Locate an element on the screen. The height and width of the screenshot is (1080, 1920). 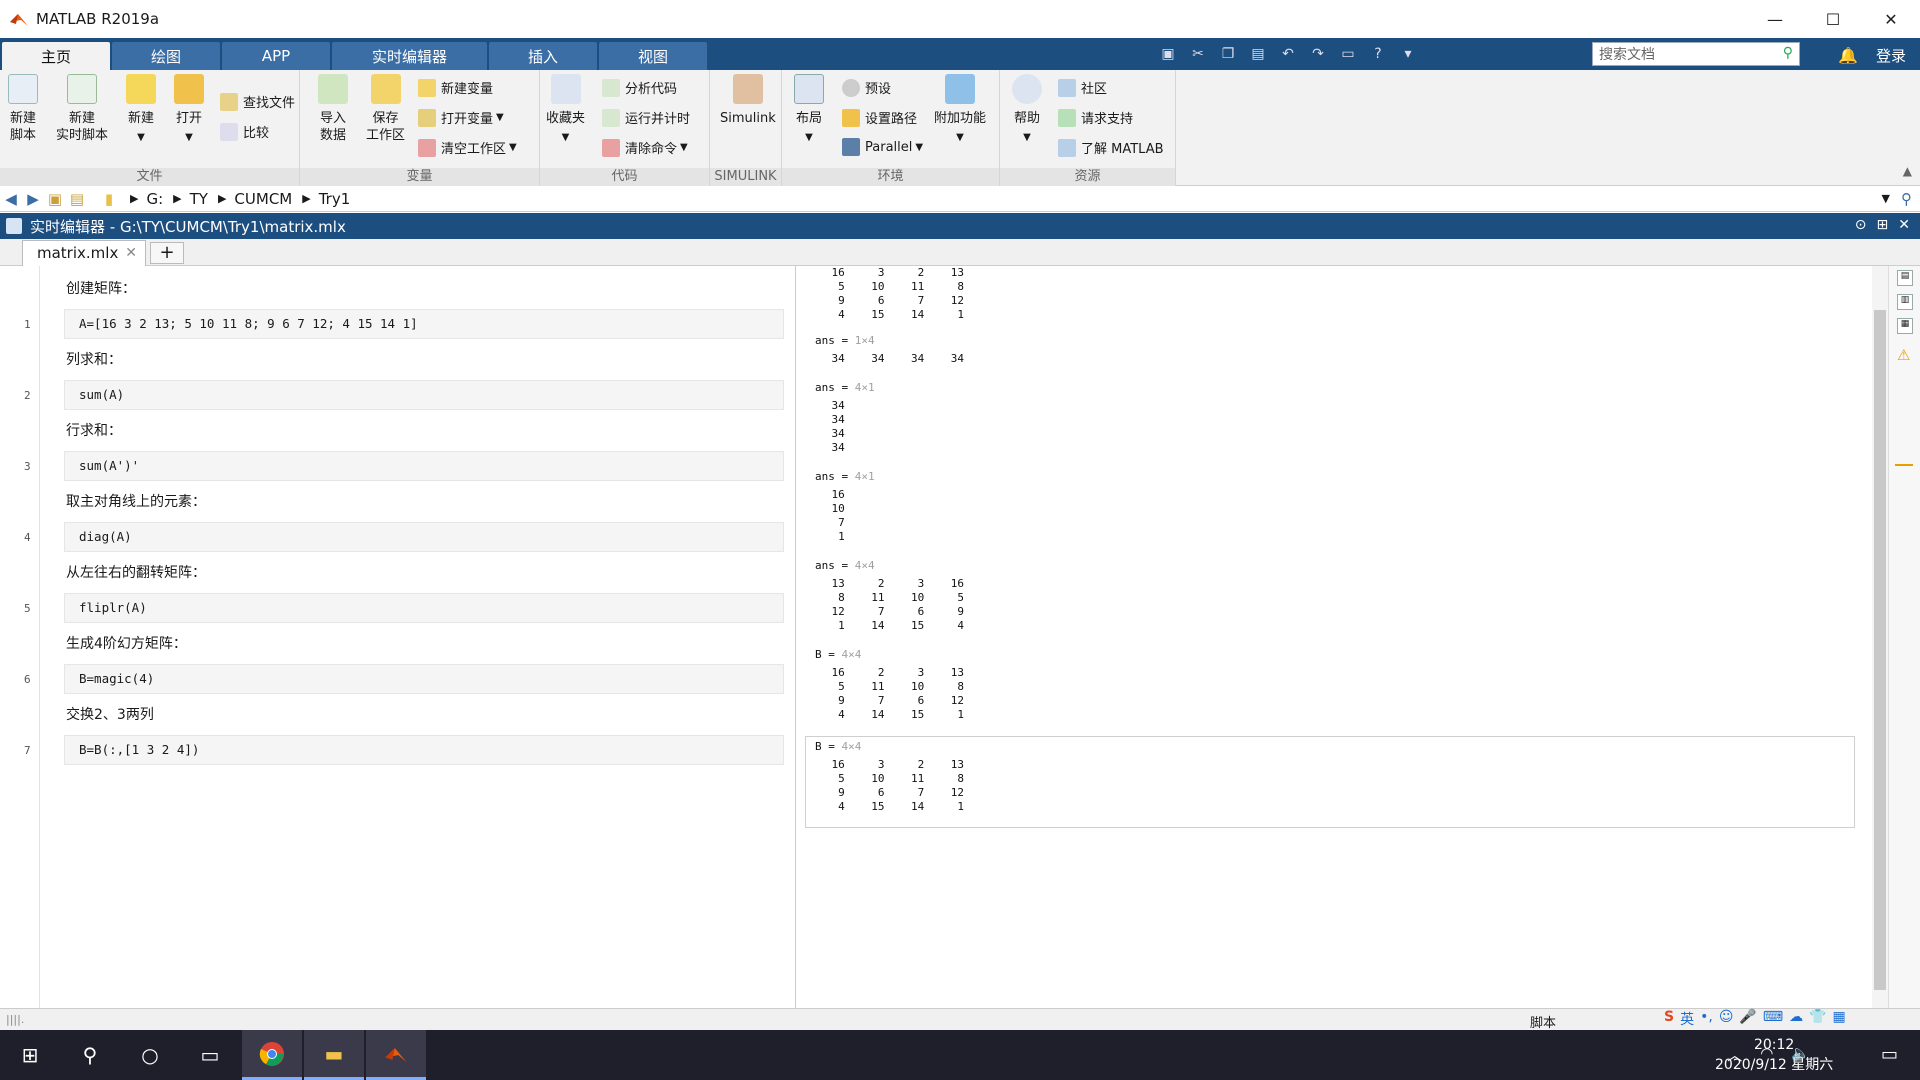
new-tab-button: + is located at coordinates (167, 253).